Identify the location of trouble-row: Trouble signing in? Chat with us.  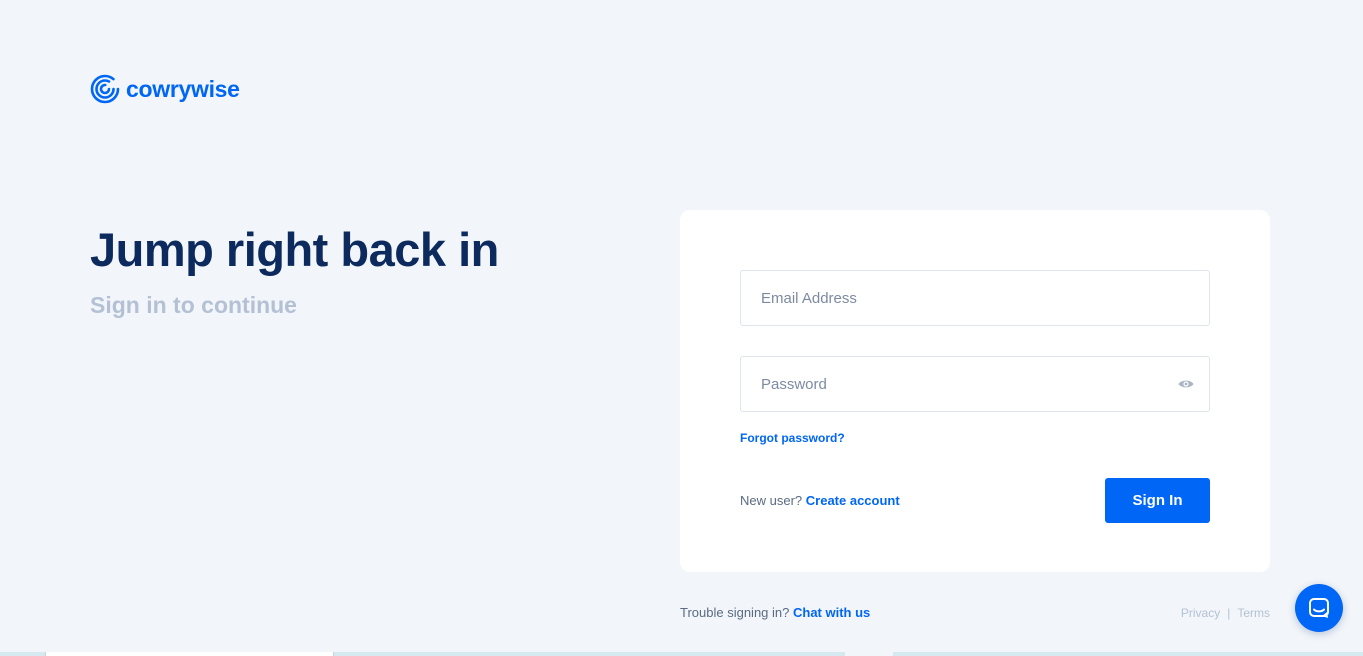
(775, 613).